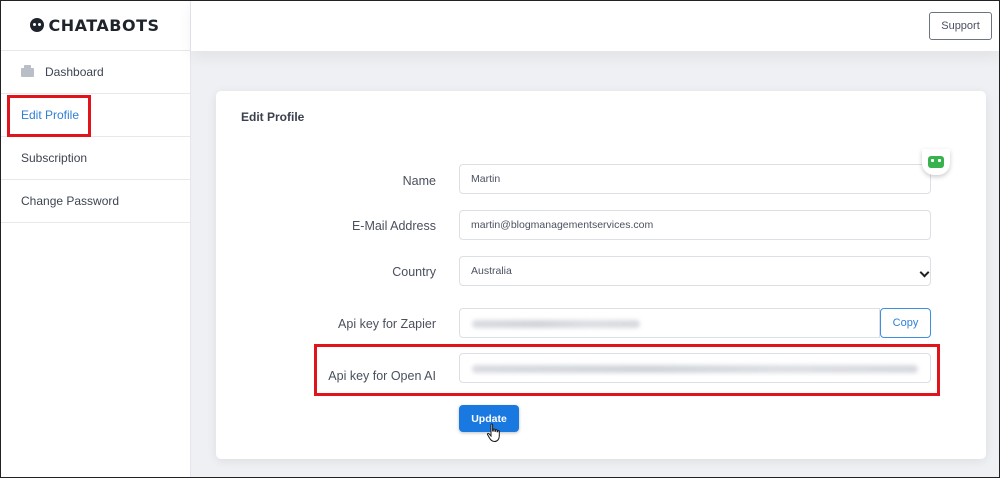 The width and height of the screenshot is (1000, 478). I want to click on country-label: Country, so click(414, 272).